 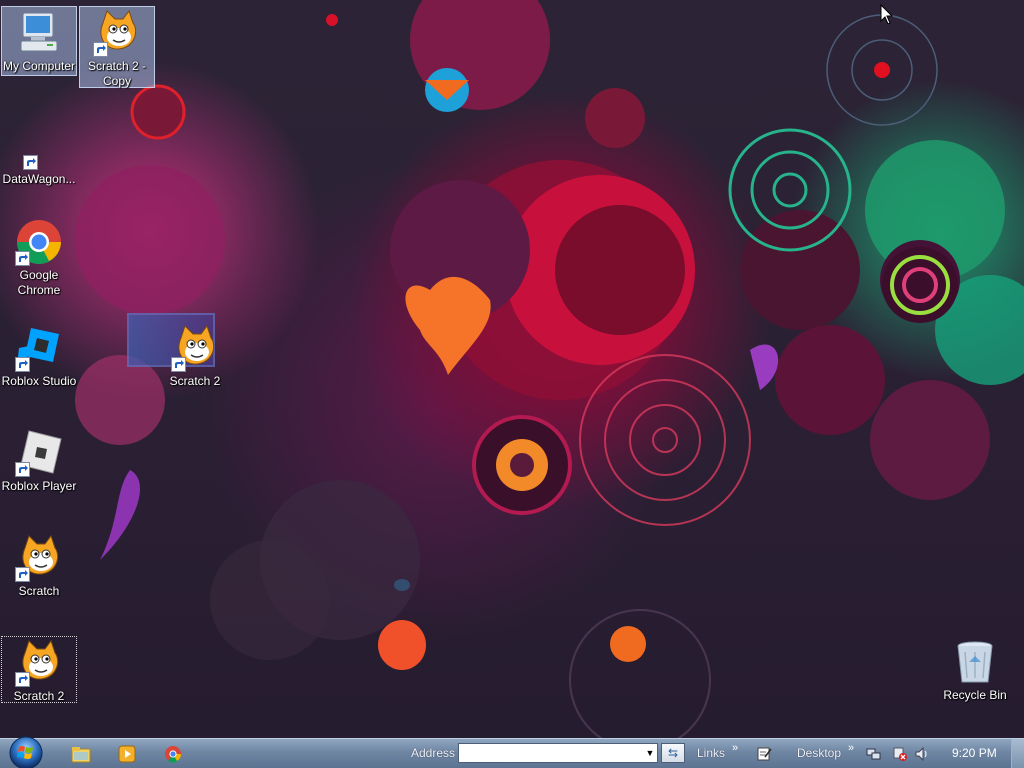 I want to click on links-chevron-icon: », so click(x=735, y=748).